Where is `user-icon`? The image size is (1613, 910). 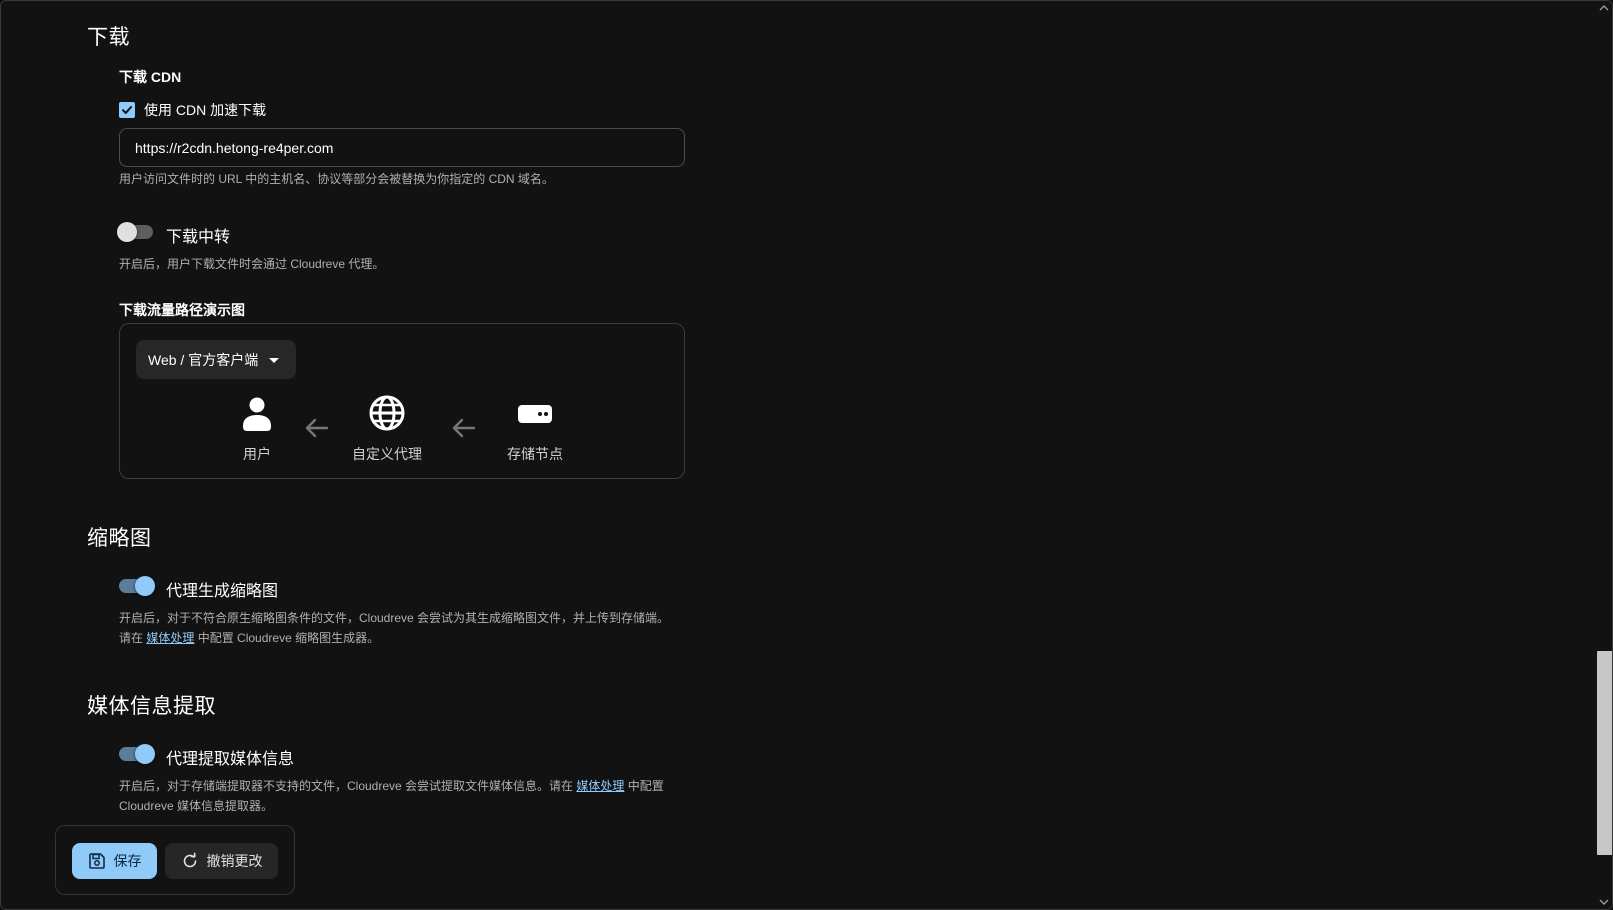
user-icon is located at coordinates (257, 414).